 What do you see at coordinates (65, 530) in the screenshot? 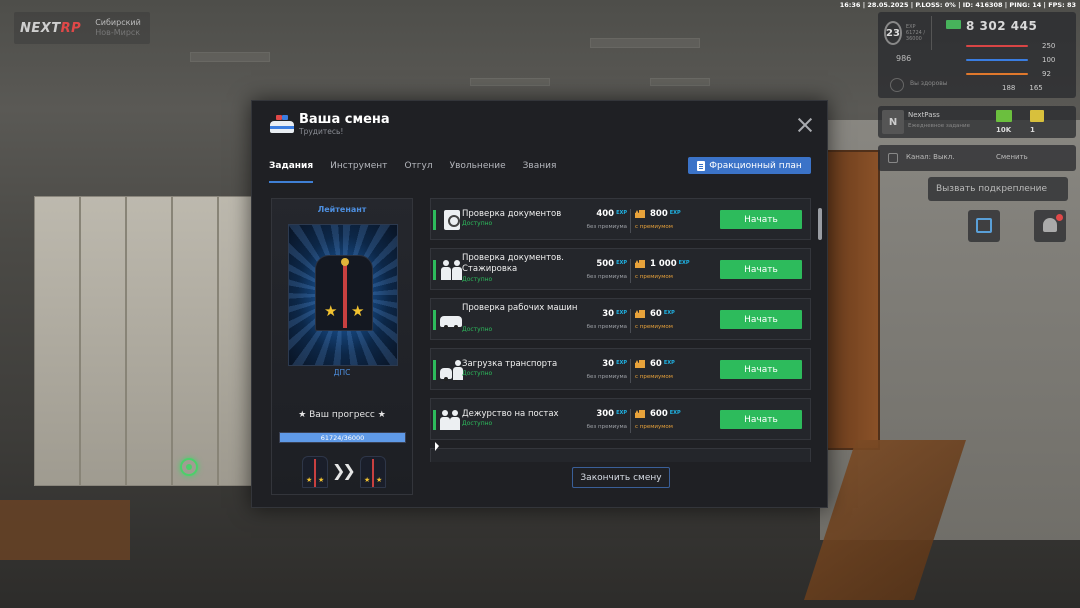
I see `bench` at bounding box center [65, 530].